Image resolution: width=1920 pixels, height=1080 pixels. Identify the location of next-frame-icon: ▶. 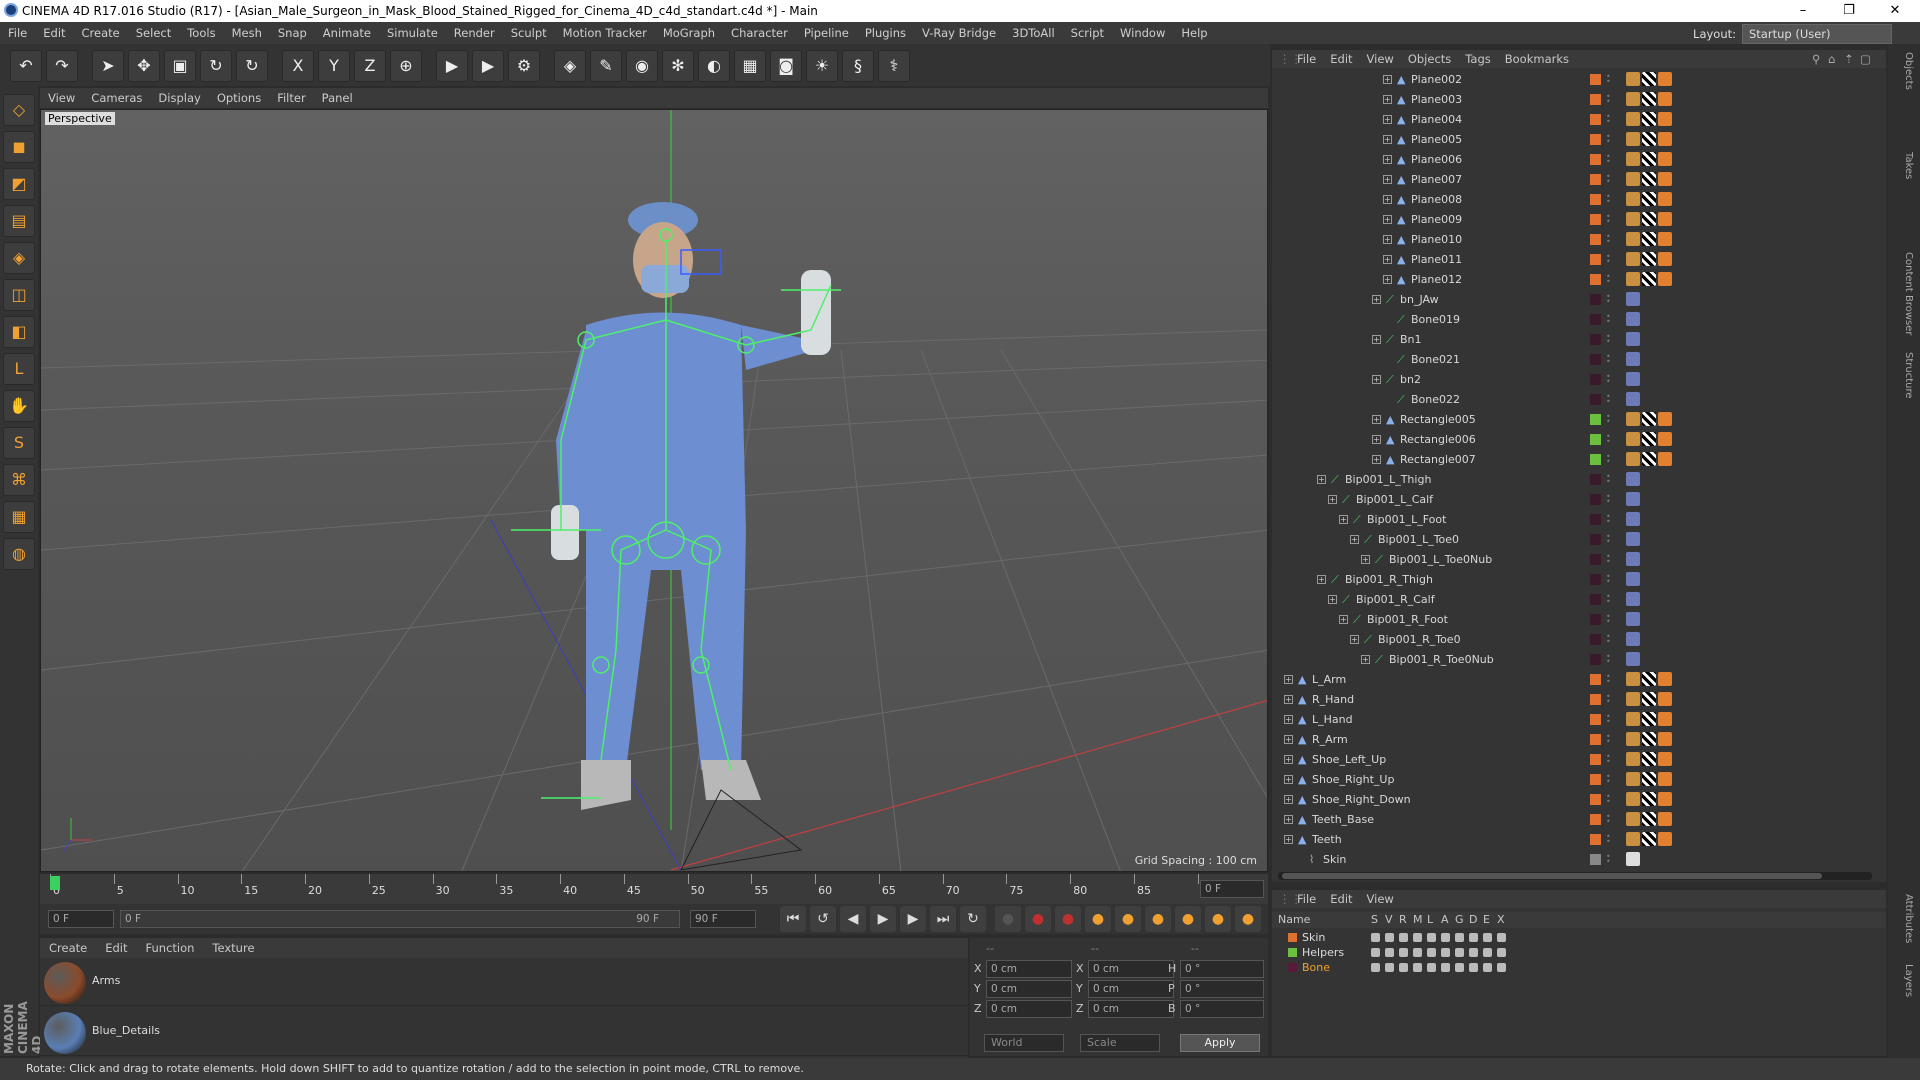
(913, 919).